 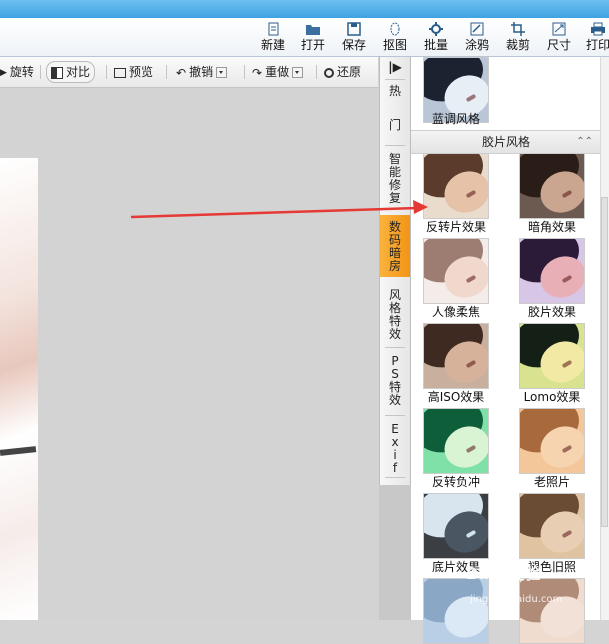 I want to click on restore-icon, so click(x=329, y=72).